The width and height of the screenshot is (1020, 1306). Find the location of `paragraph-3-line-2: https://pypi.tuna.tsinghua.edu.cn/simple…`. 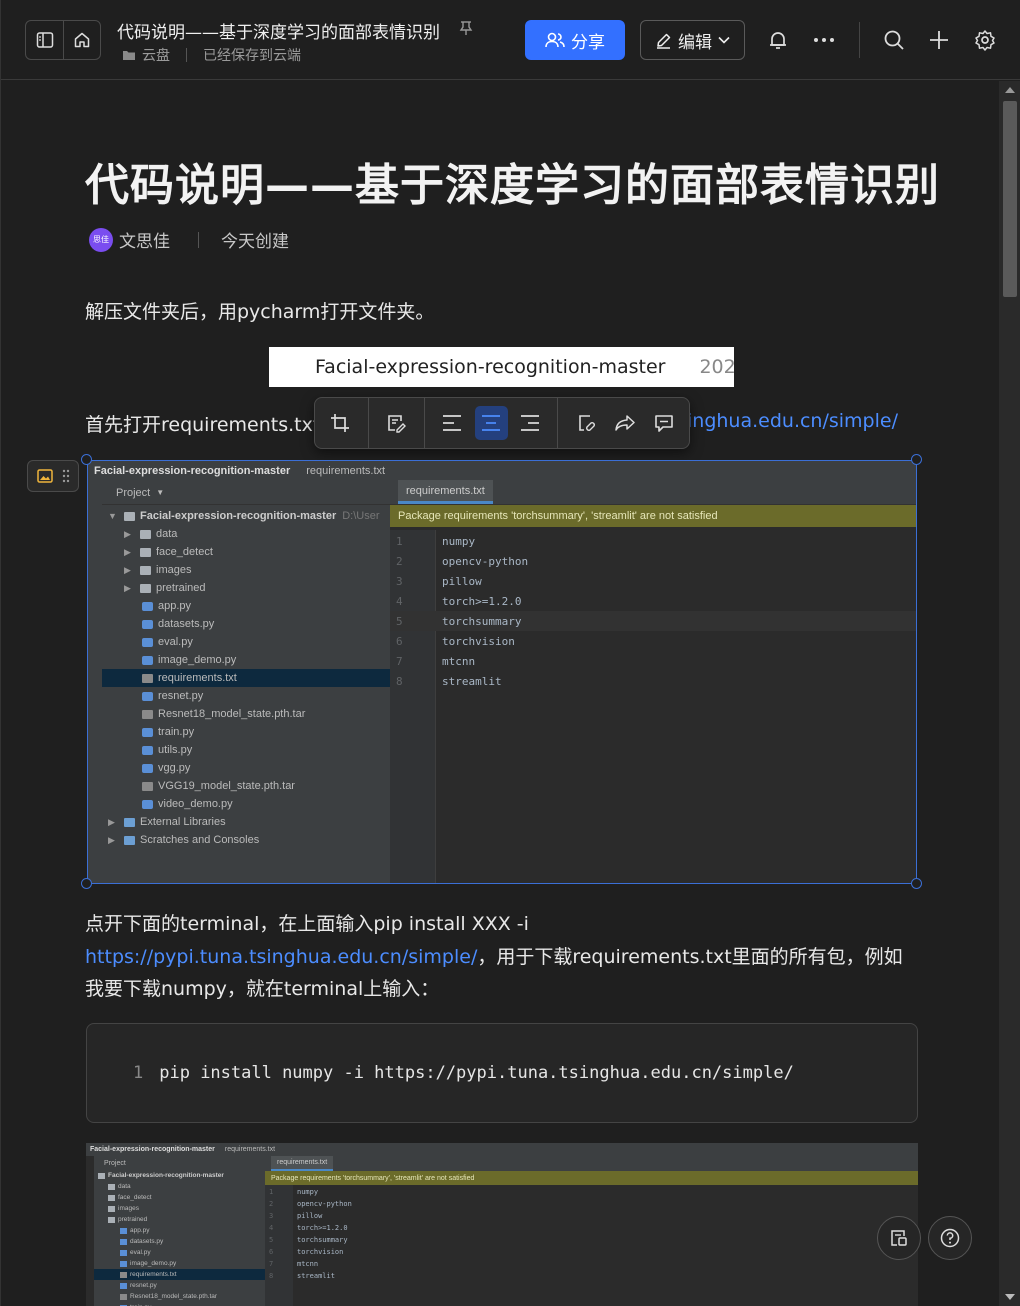

paragraph-3-line-2: https://pypi.tuna.tsinghua.edu.cn/simple… is located at coordinates (494, 955).